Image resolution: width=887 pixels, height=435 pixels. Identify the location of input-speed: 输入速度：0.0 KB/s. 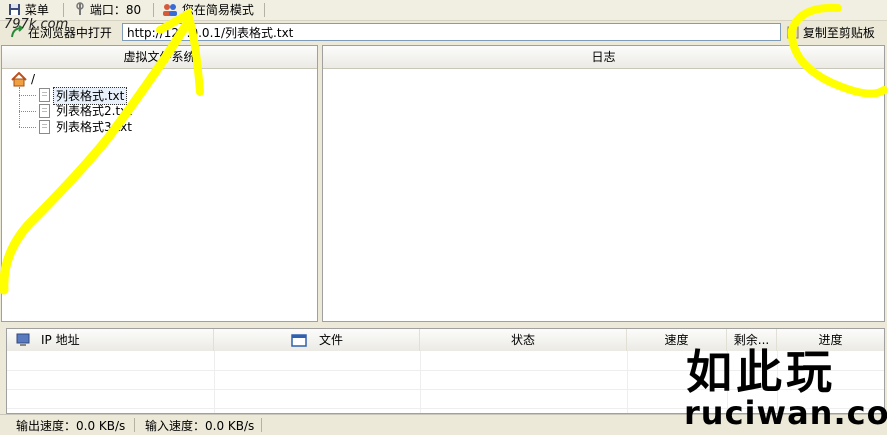
(200, 426).